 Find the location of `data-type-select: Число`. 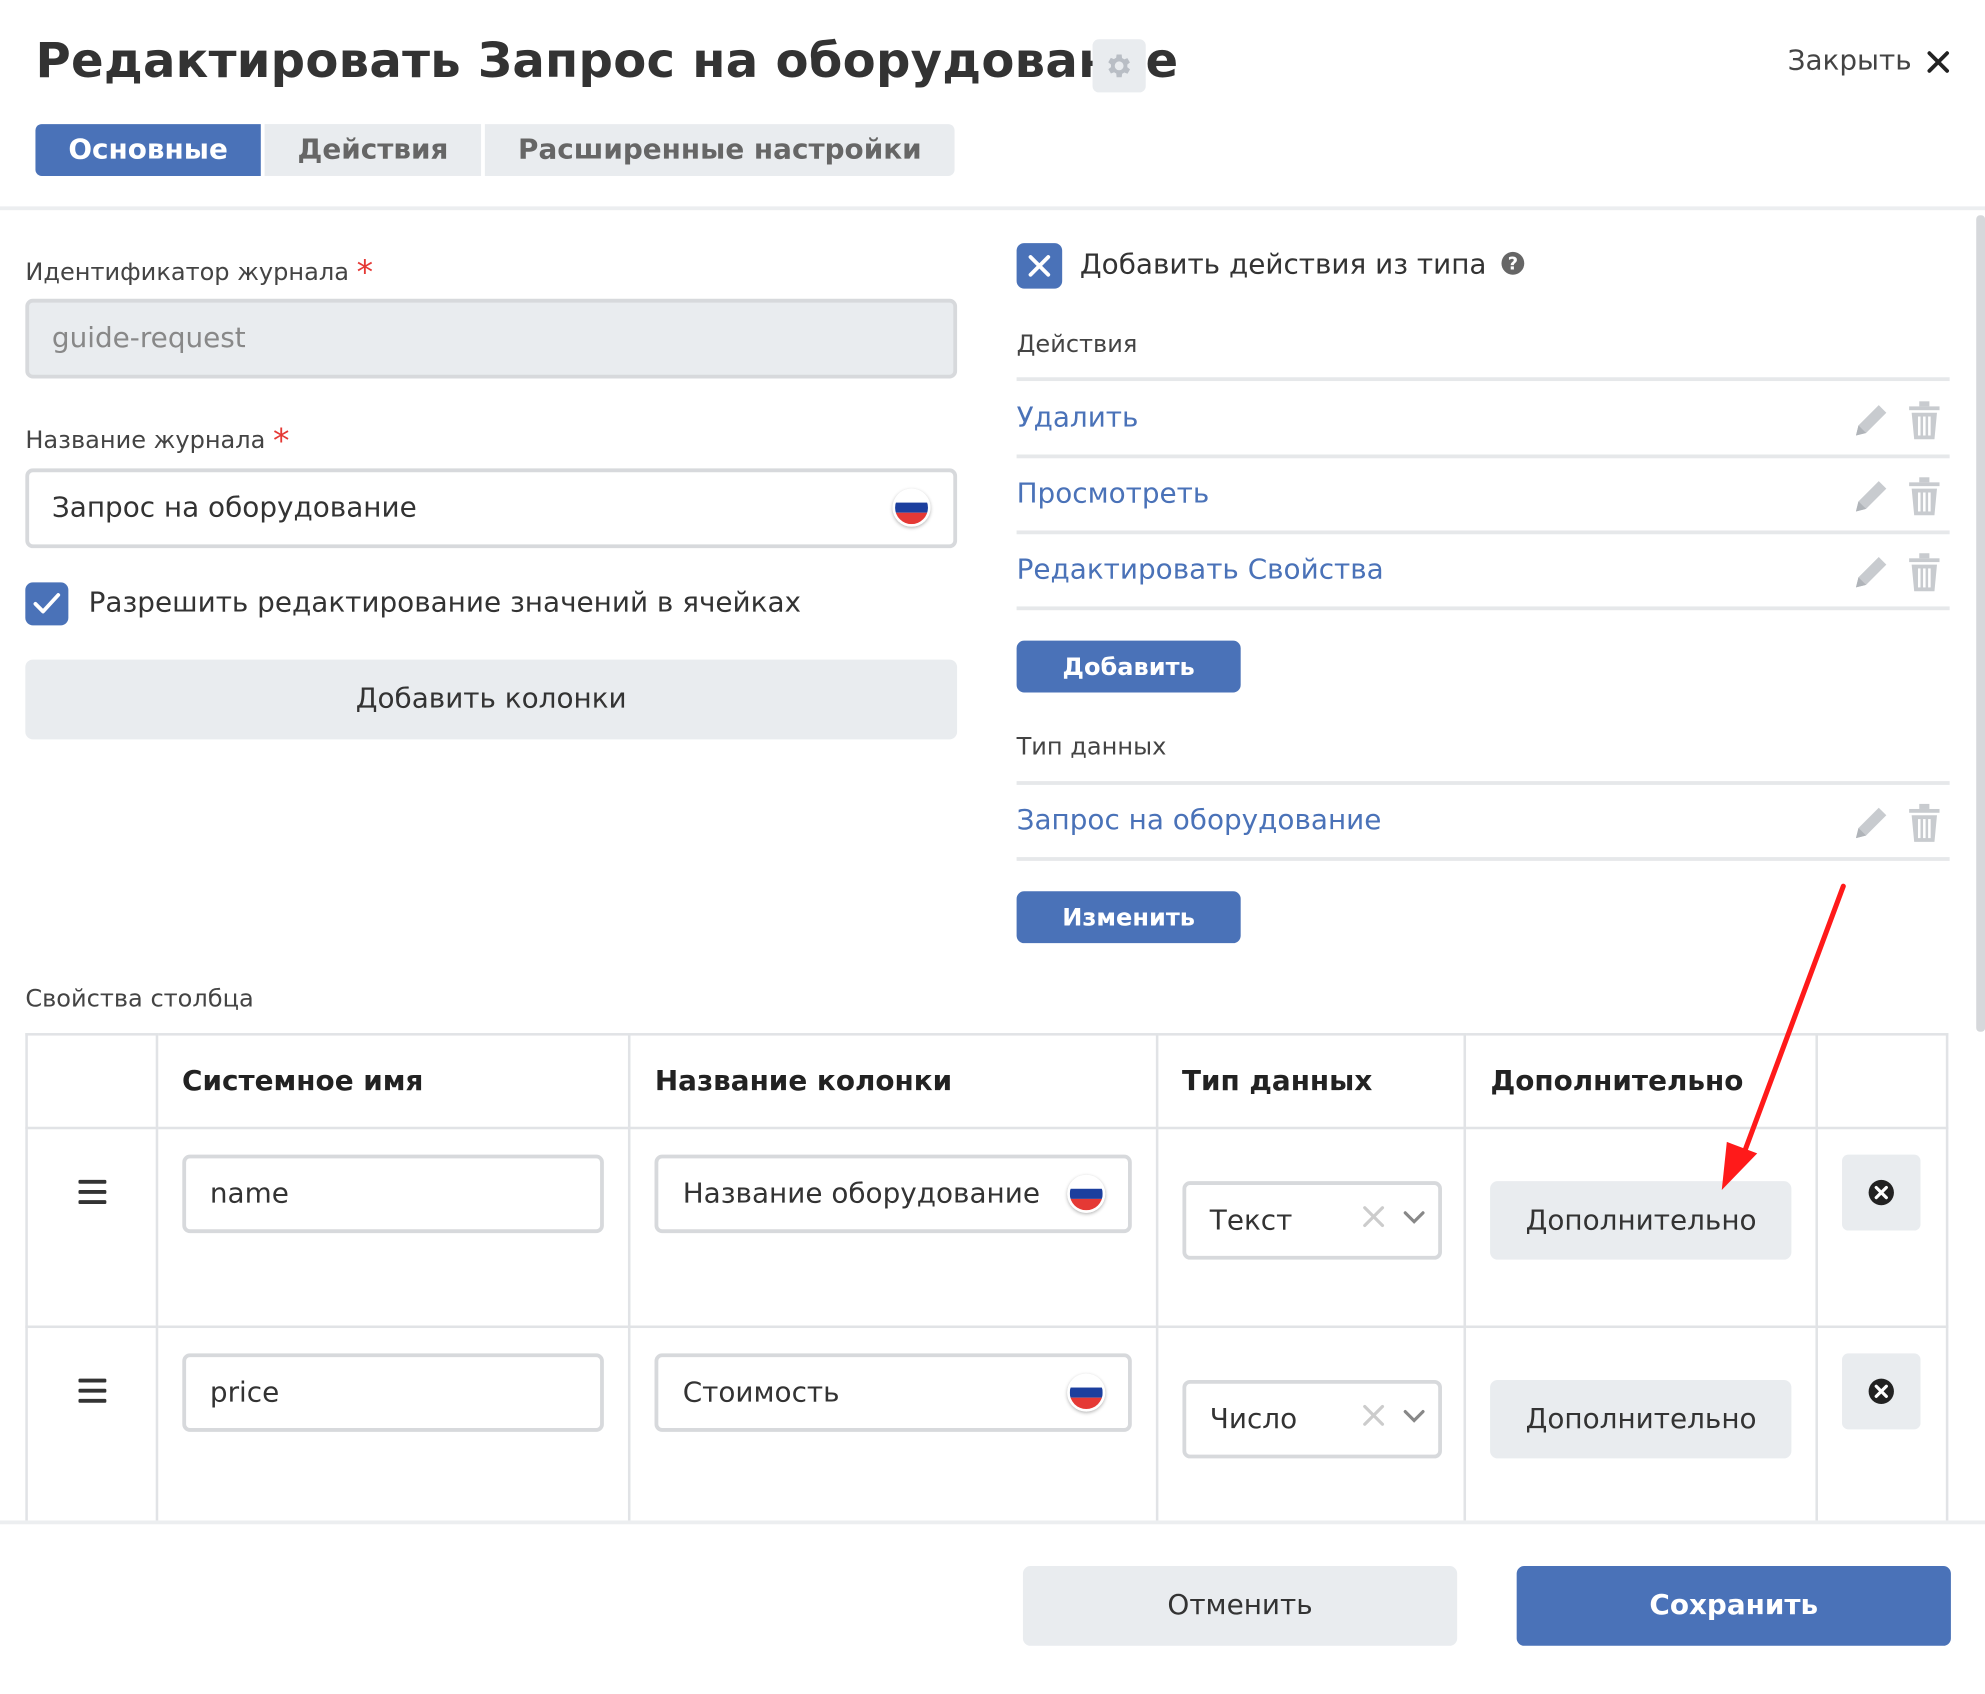

data-type-select: Число is located at coordinates (1311, 1419).